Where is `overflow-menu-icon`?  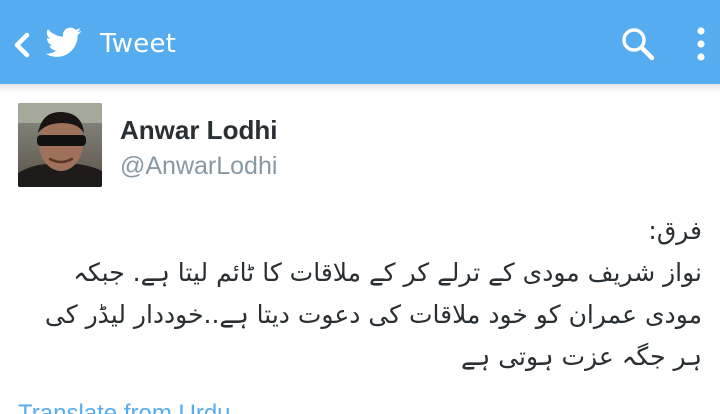 overflow-menu-icon is located at coordinates (701, 44).